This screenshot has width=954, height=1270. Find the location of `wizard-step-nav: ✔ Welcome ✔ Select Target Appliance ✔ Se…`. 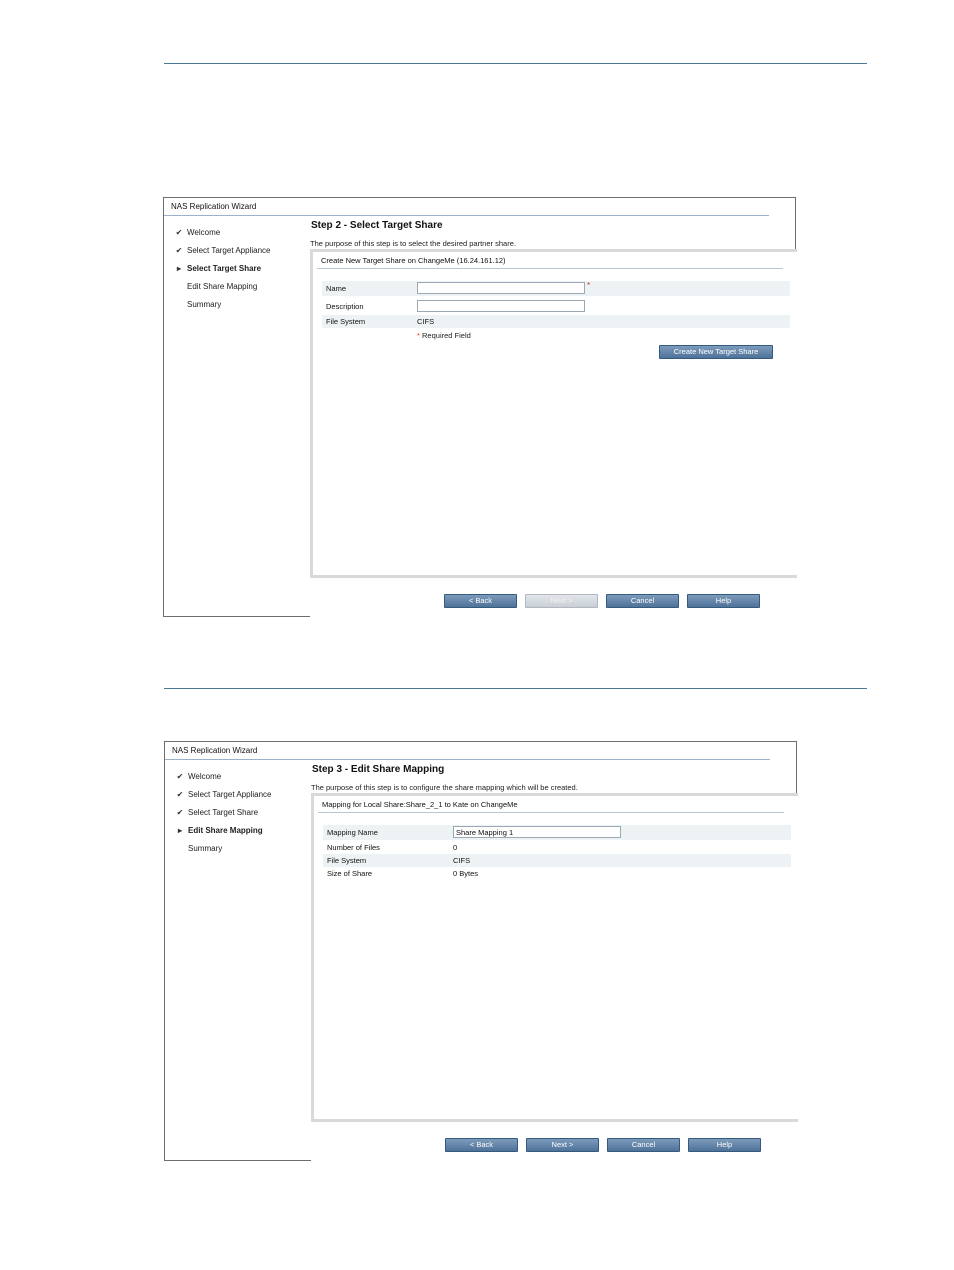

wizard-step-nav: ✔ Welcome ✔ Select Target Appliance ✔ Se… is located at coordinates (239, 813).